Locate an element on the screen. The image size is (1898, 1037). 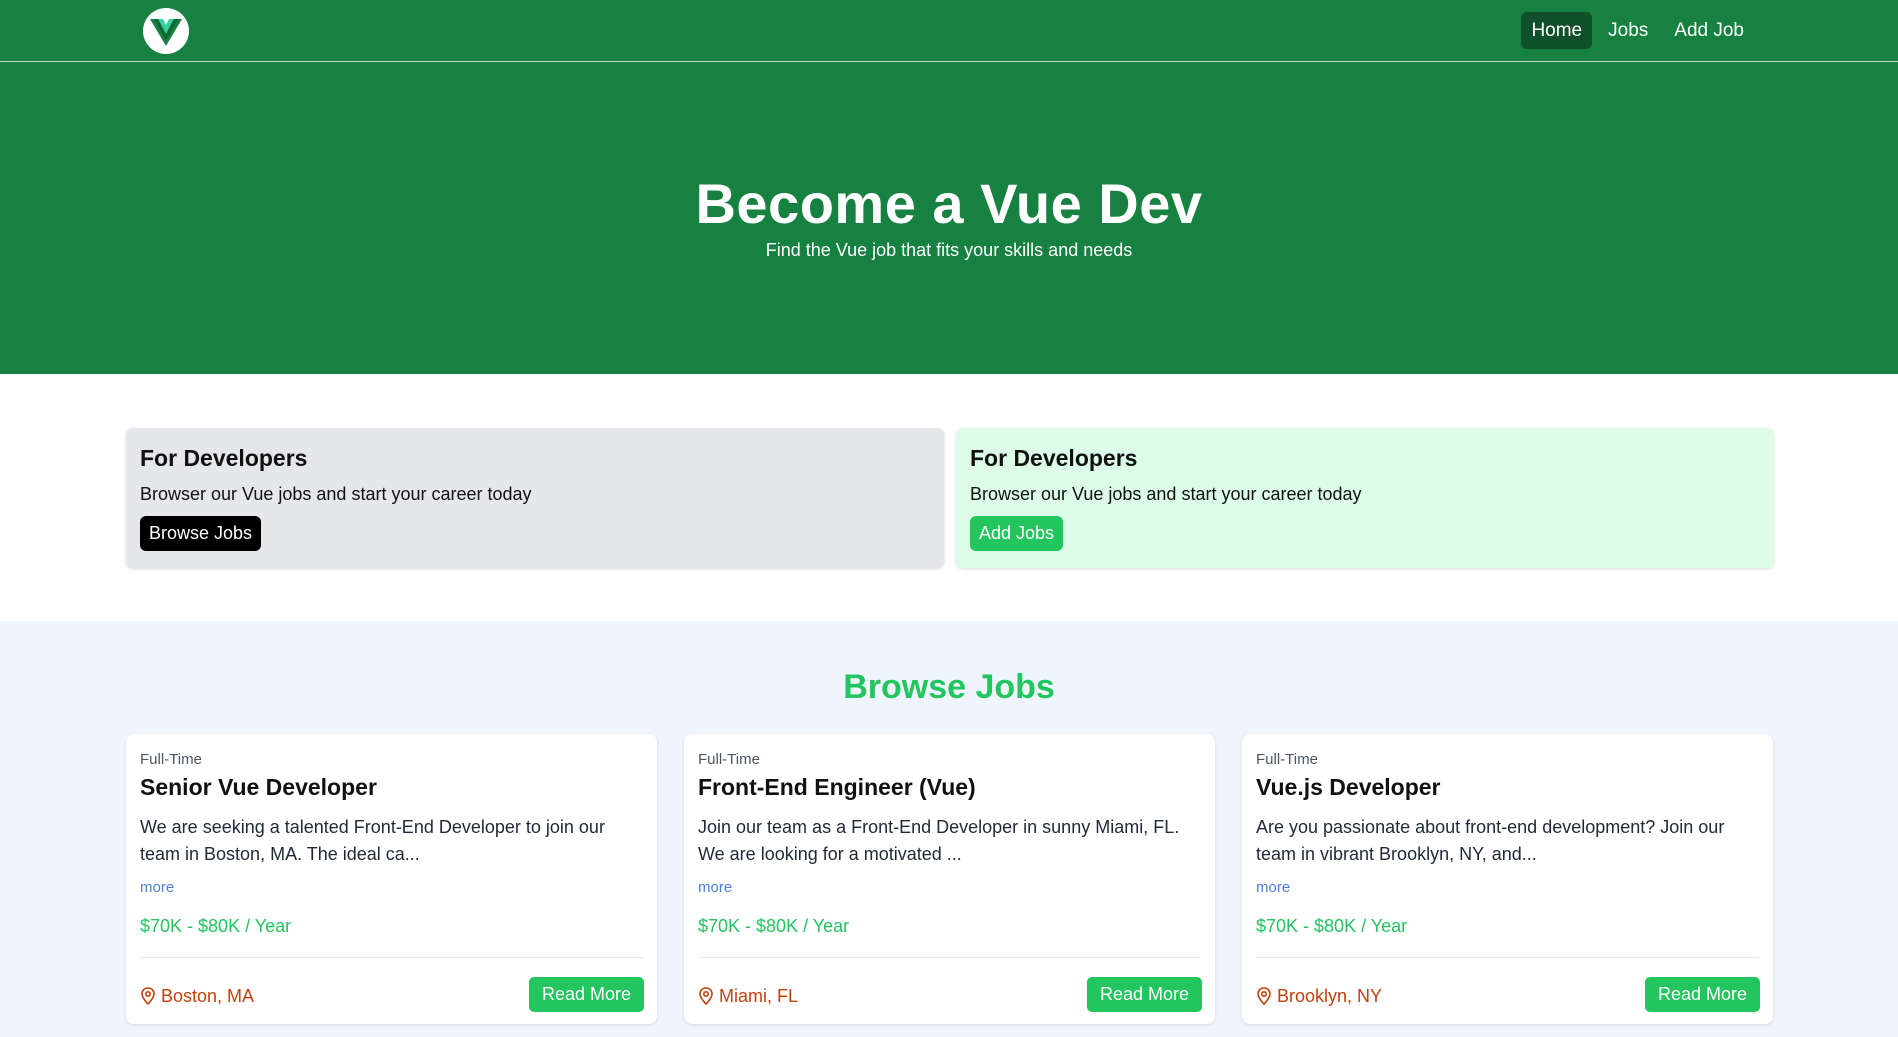
job-title: Vue.js Developer is located at coordinates (1348, 787).